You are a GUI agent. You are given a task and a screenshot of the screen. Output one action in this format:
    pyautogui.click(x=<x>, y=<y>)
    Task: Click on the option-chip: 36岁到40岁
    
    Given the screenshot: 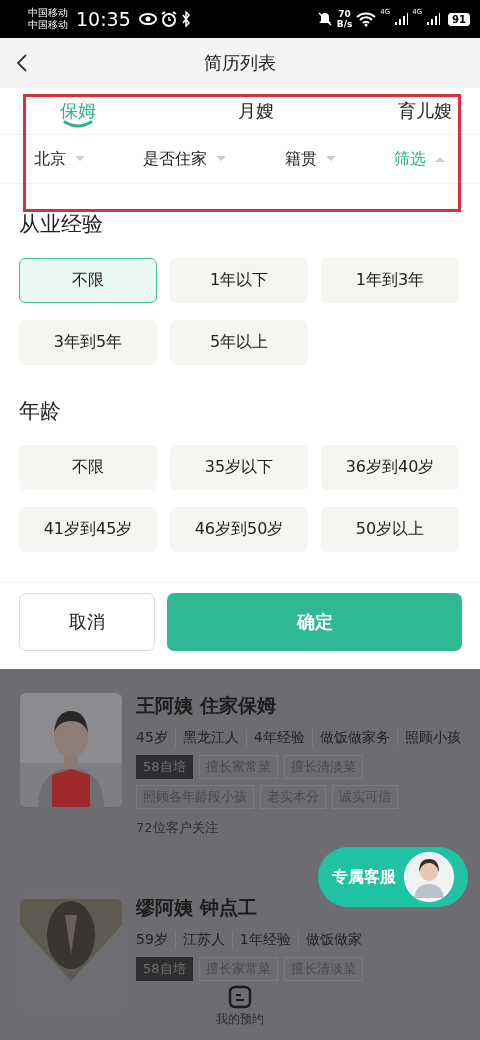 What is the action you would take?
    pyautogui.click(x=390, y=467)
    